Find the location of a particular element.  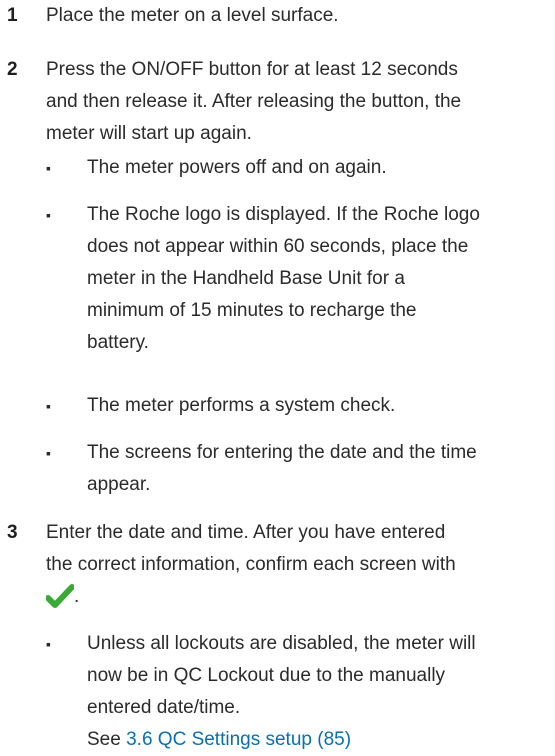

bullet-text-line: minimum of 15 minutes to recharge the is located at coordinates (252, 310).